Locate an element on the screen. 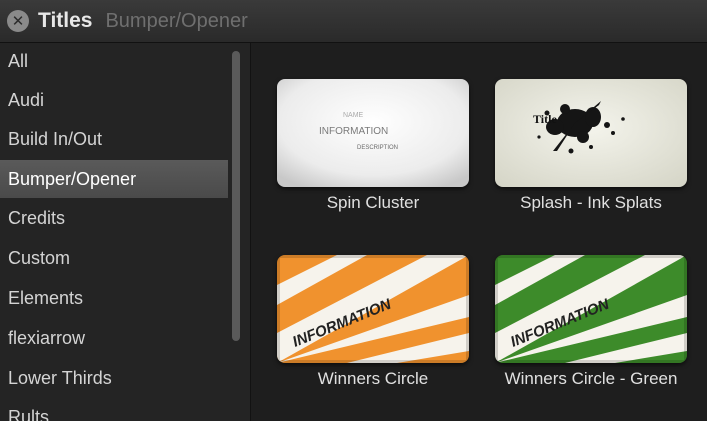 The height and width of the screenshot is (421, 707). spin-cluster-thumbnail: NAME INFORMATION DESCRIPTION is located at coordinates (373, 133).